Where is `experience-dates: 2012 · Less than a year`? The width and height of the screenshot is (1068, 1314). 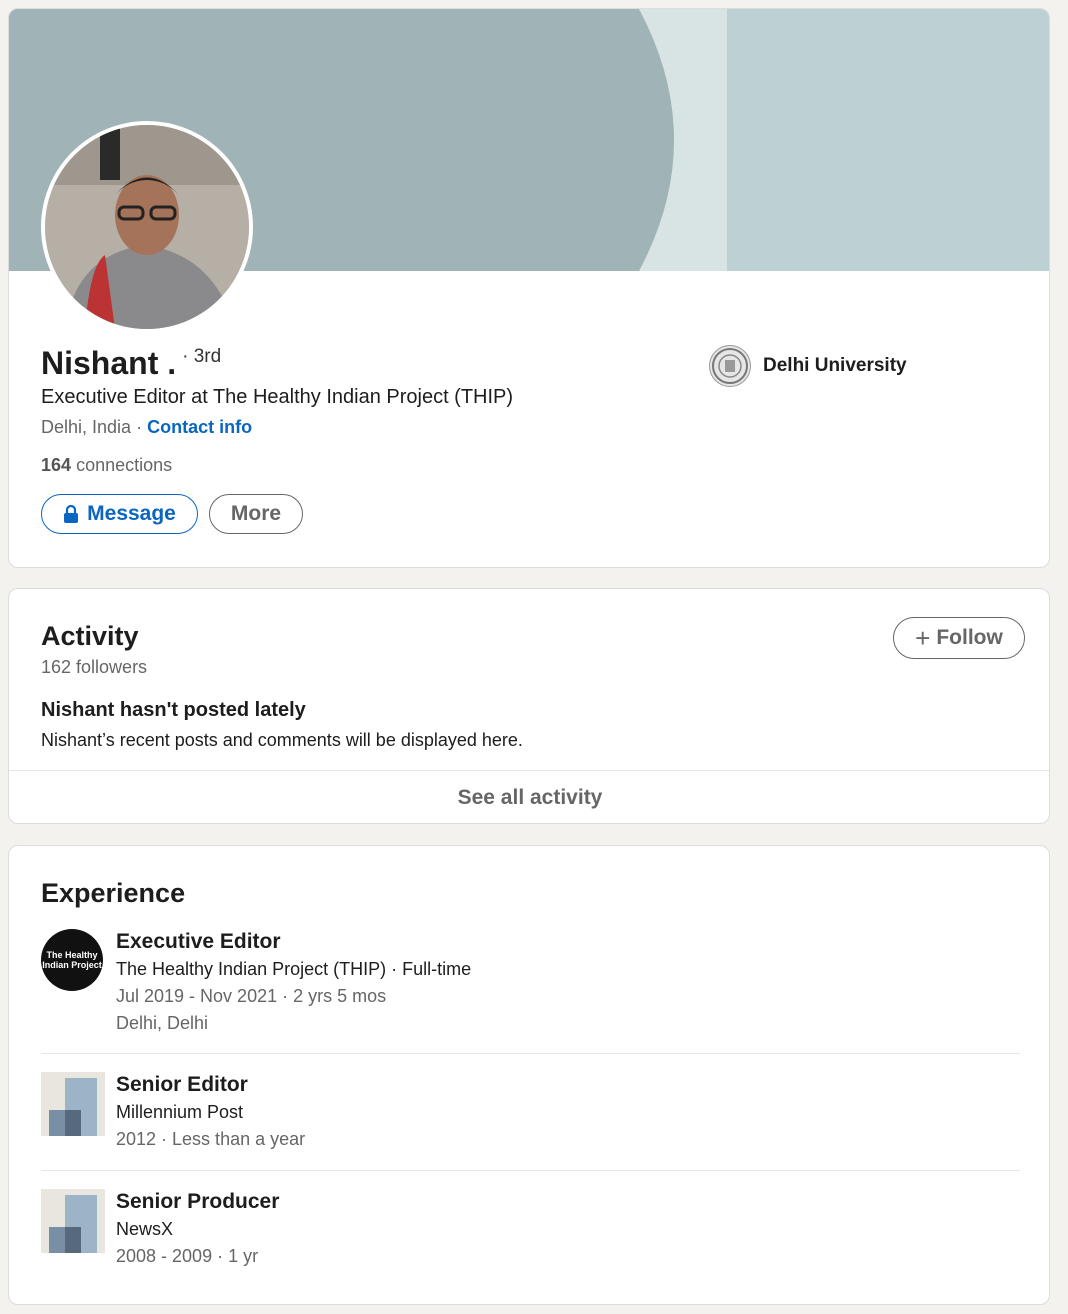 experience-dates: 2012 · Less than a year is located at coordinates (211, 1139).